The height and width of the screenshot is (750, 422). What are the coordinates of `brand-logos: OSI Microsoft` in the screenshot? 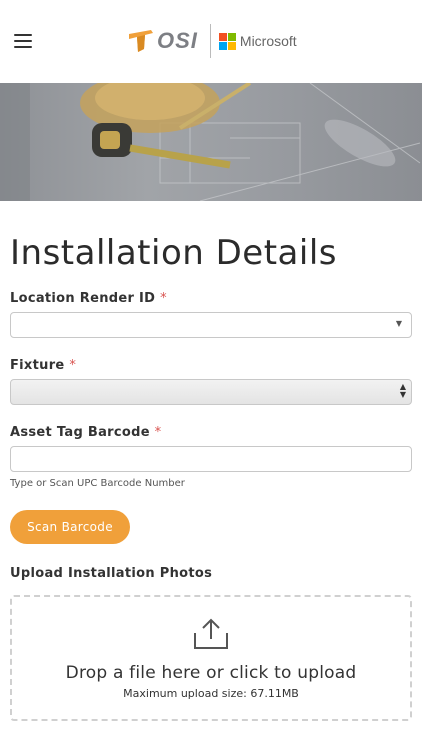 It's located at (212, 41).